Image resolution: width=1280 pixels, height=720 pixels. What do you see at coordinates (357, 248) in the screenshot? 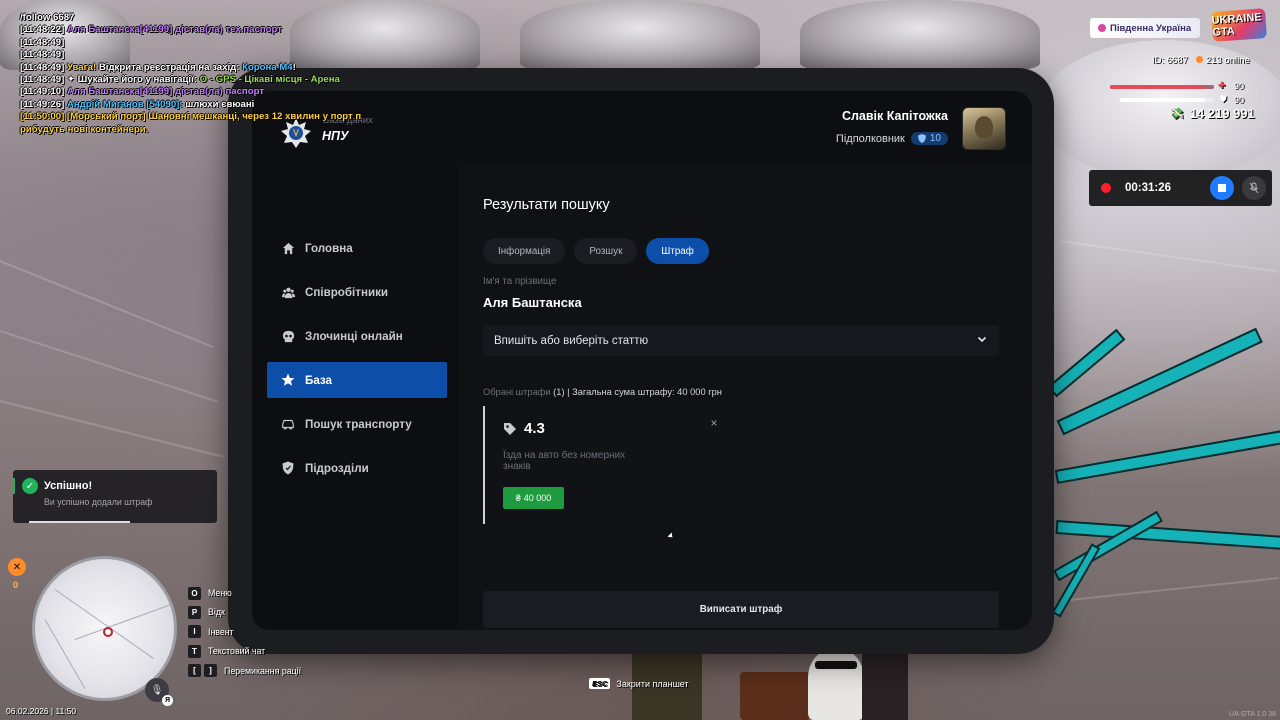
I see `sidebar-item-1: Головна` at bounding box center [357, 248].